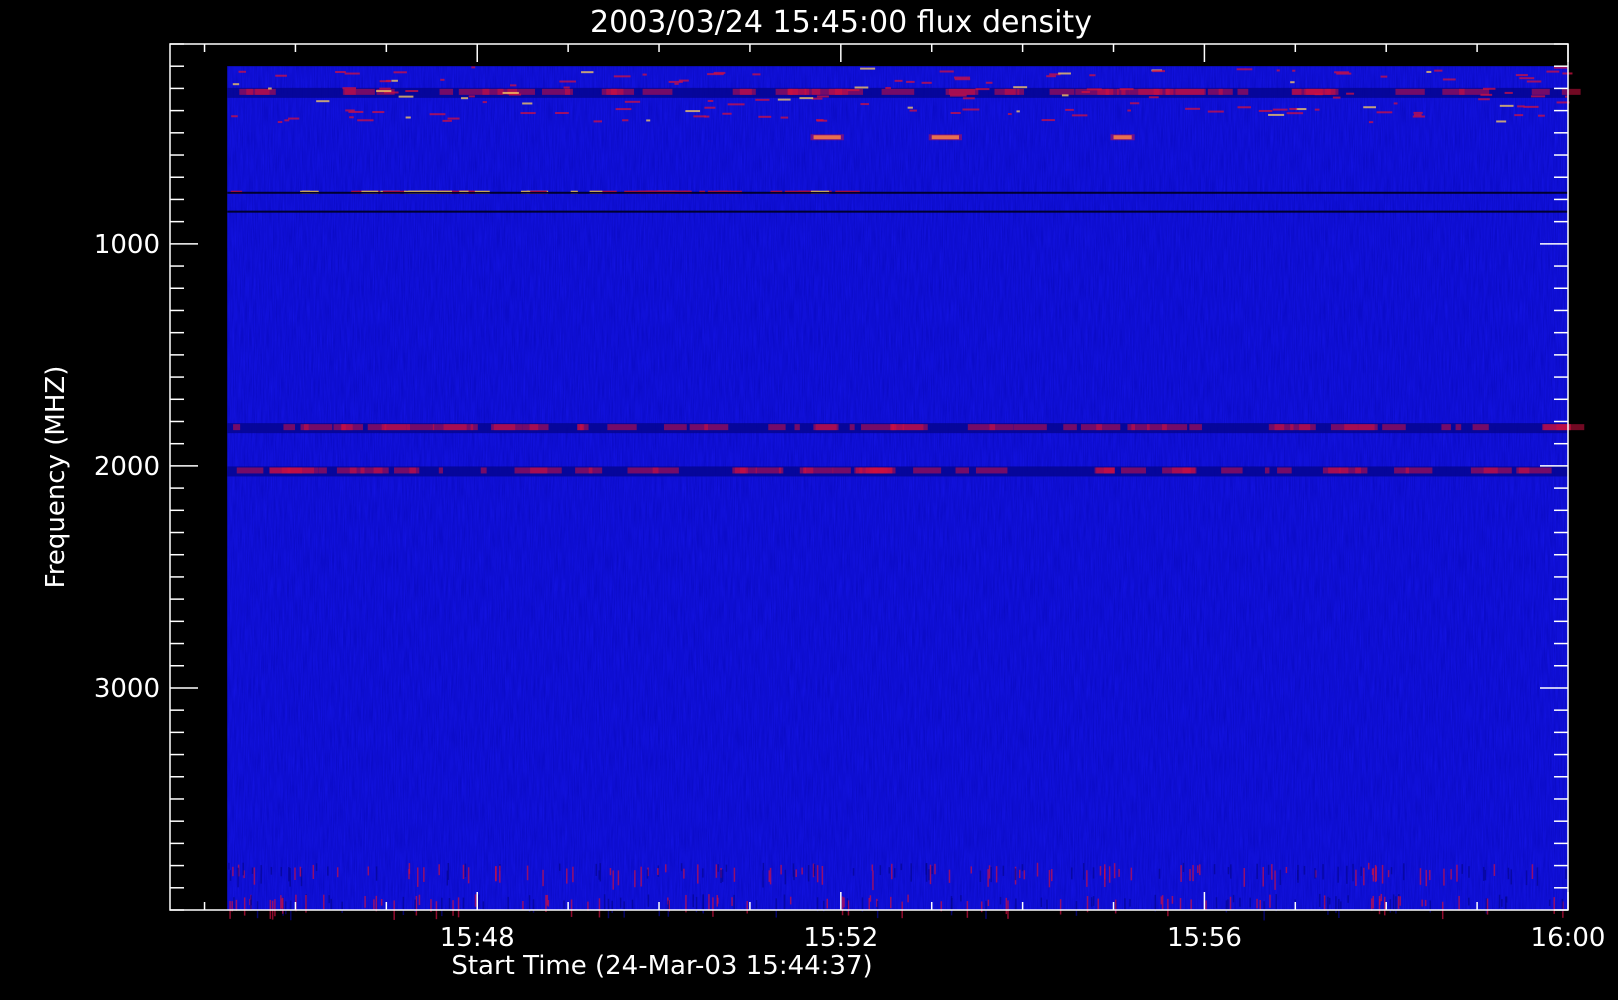  I want to click on y-tick-labels: 1000 2000 3000, so click(127, 467).